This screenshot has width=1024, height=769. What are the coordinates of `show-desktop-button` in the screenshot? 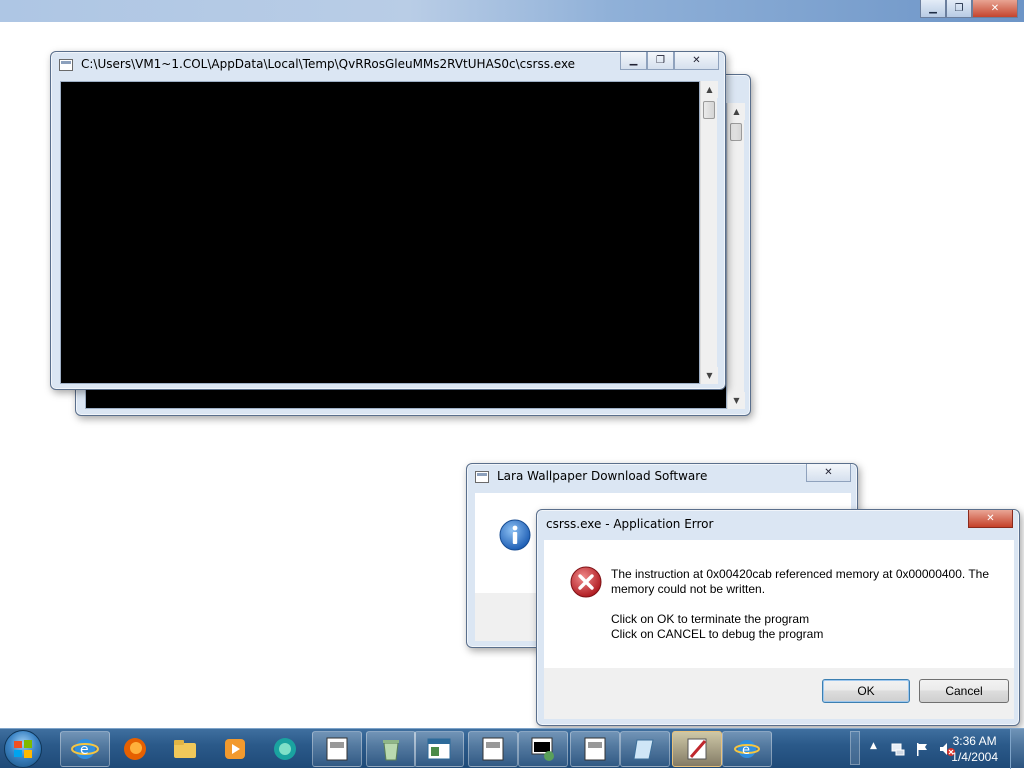 It's located at (1017, 749).